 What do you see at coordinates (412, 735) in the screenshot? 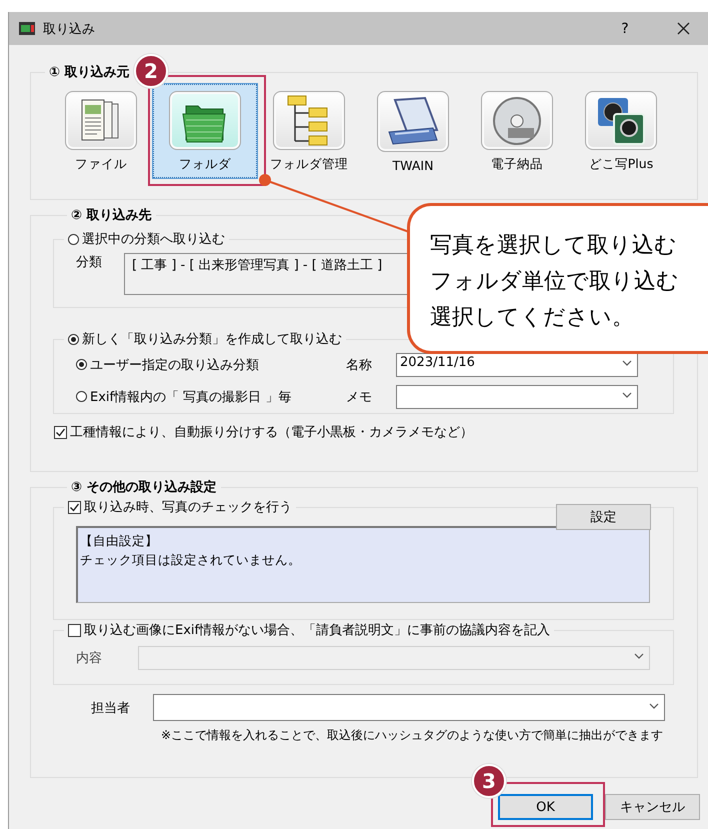
I see `hint-text: ※ここで情報を入れることで、取込後にハッシュタグのような使い方で簡単に抽出ができます` at bounding box center [412, 735].